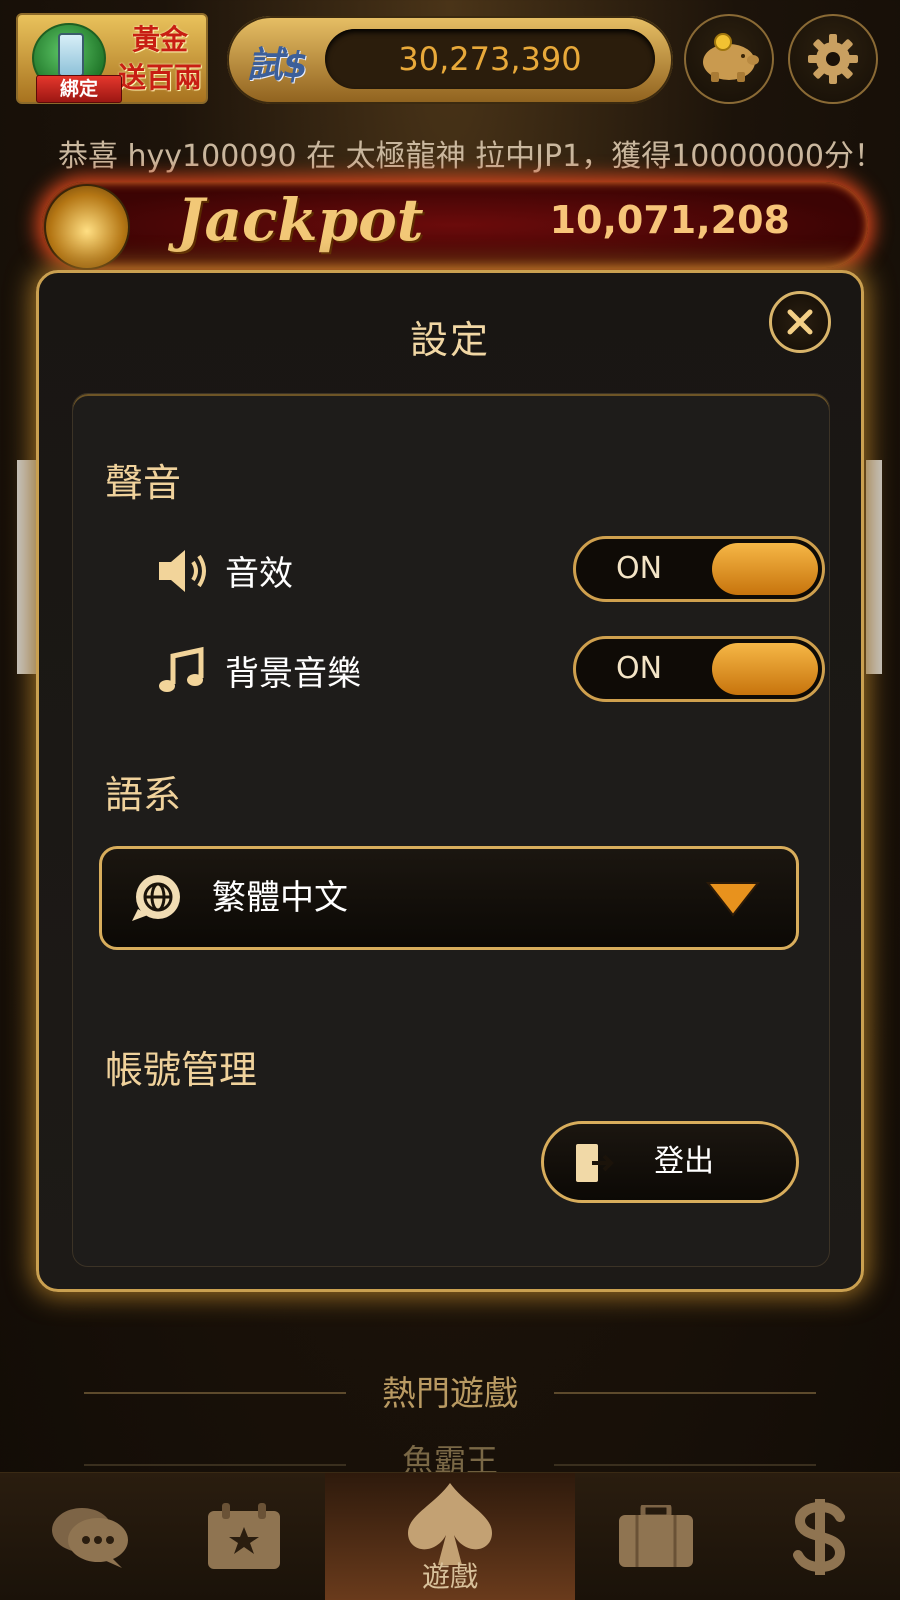  I want to click on background-panel-right, so click(874, 567).